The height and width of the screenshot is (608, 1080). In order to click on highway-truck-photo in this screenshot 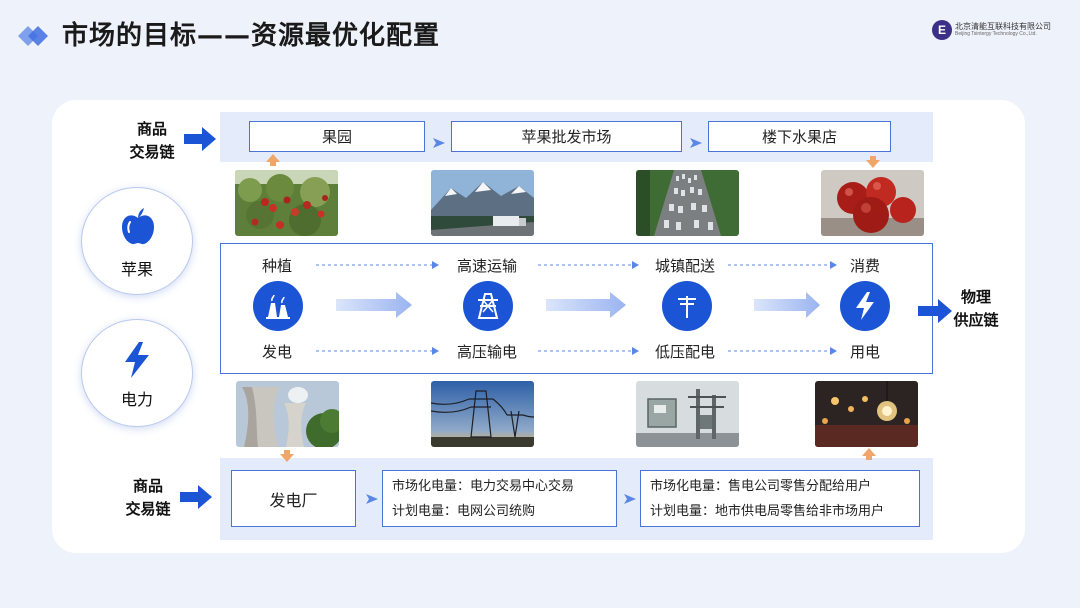, I will do `click(482, 203)`.